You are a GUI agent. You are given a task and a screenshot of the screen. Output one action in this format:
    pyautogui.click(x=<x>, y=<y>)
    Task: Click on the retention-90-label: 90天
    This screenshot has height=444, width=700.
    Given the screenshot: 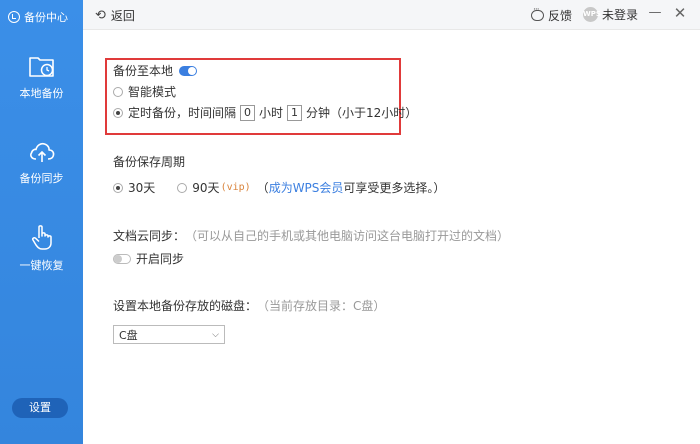 What is the action you would take?
    pyautogui.click(x=206, y=188)
    